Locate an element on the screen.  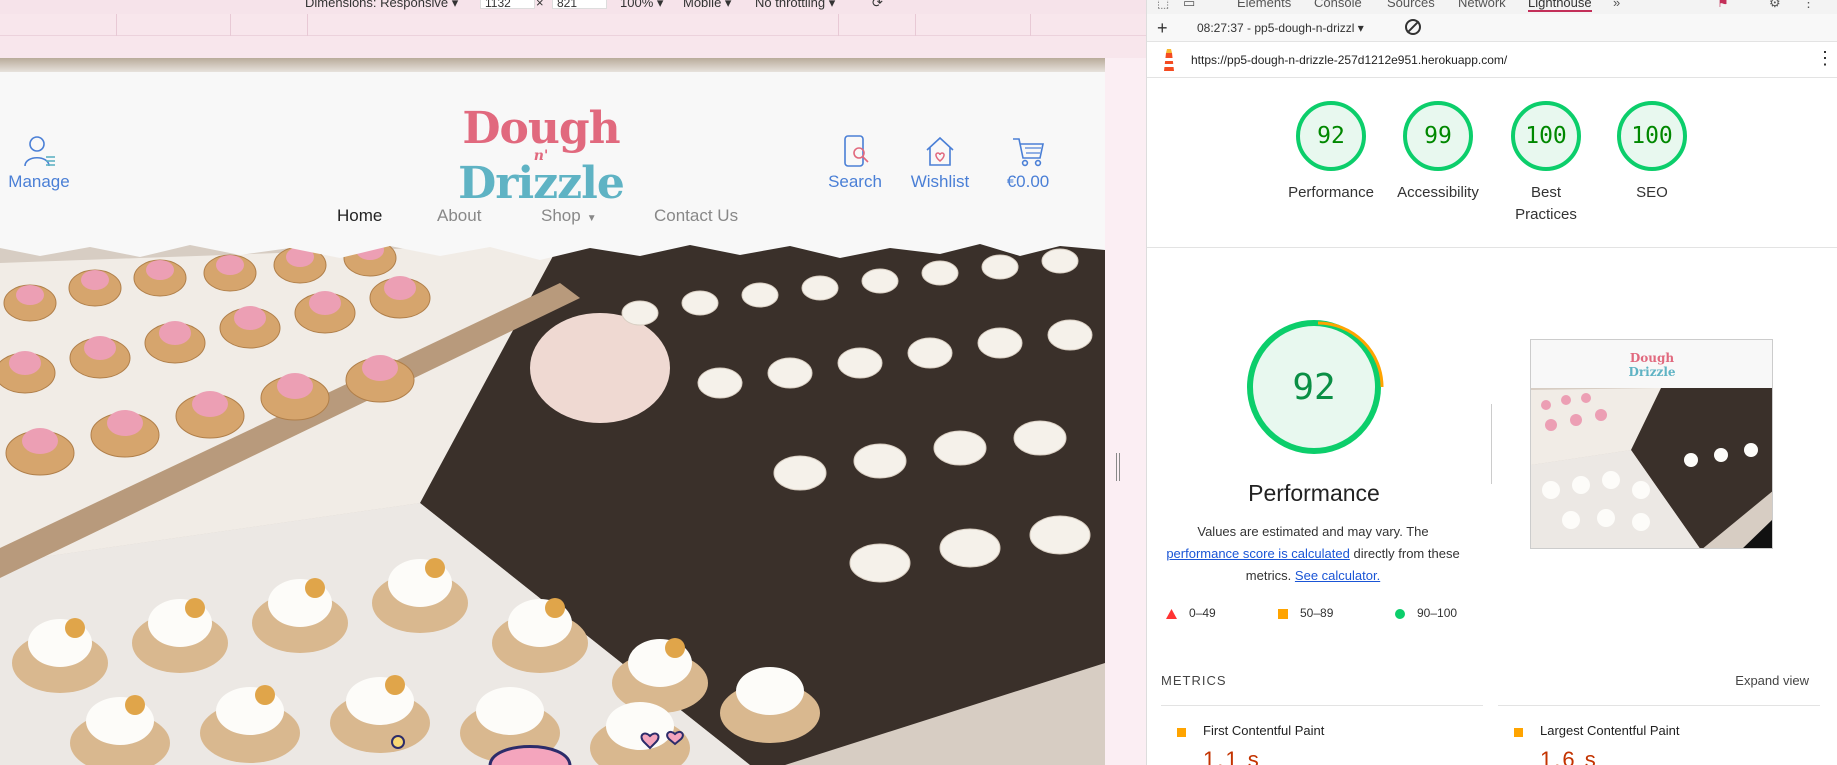
lighthouse-logo-icon is located at coordinates (1169, 60).